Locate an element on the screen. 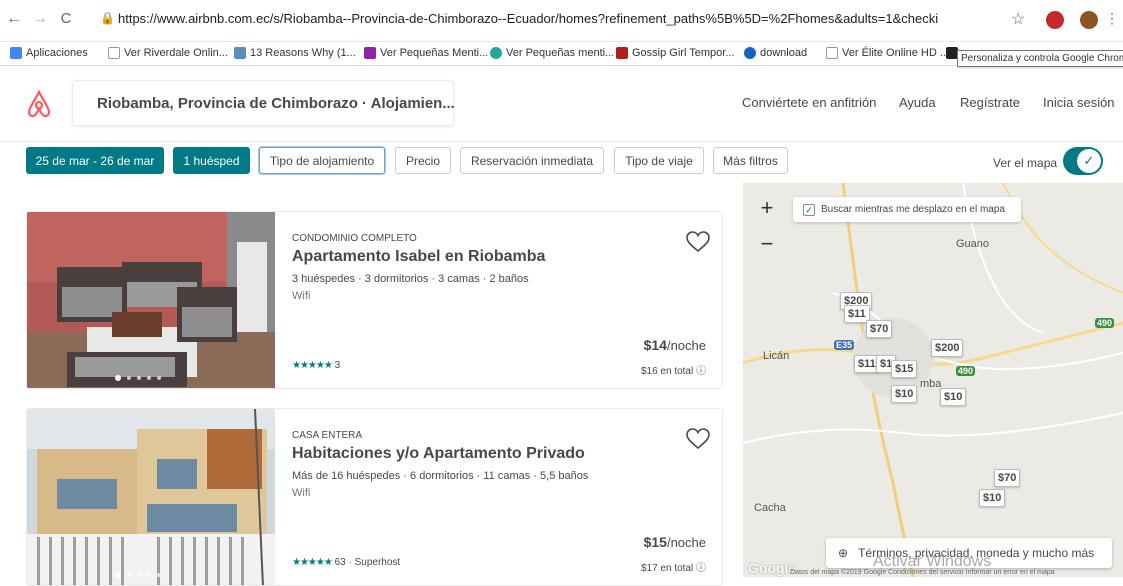 The height and width of the screenshot is (586, 1123). price-marker: $200 is located at coordinates (947, 348).